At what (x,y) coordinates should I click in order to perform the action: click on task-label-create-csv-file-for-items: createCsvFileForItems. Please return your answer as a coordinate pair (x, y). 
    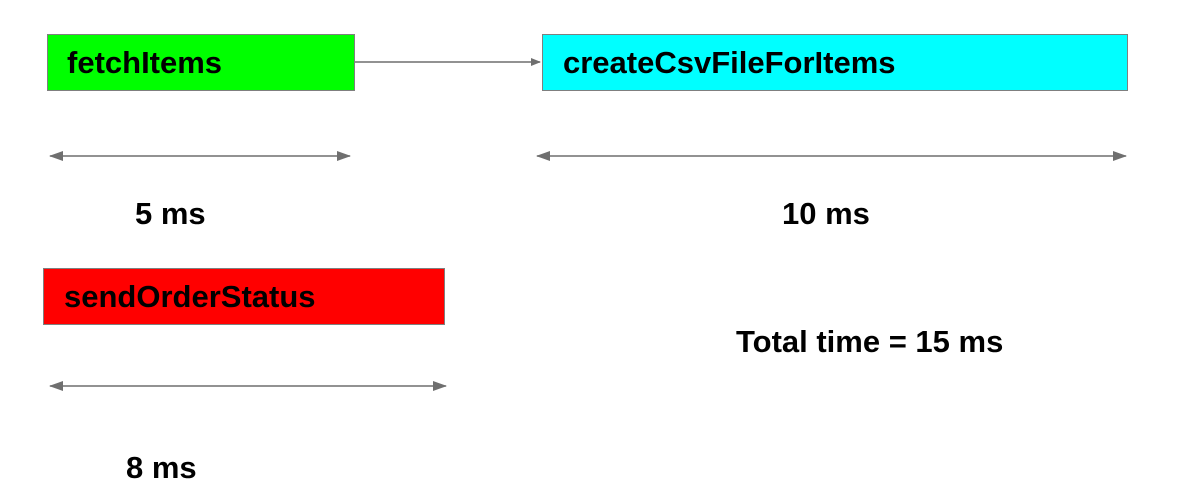
    Looking at the image, I should click on (729, 62).